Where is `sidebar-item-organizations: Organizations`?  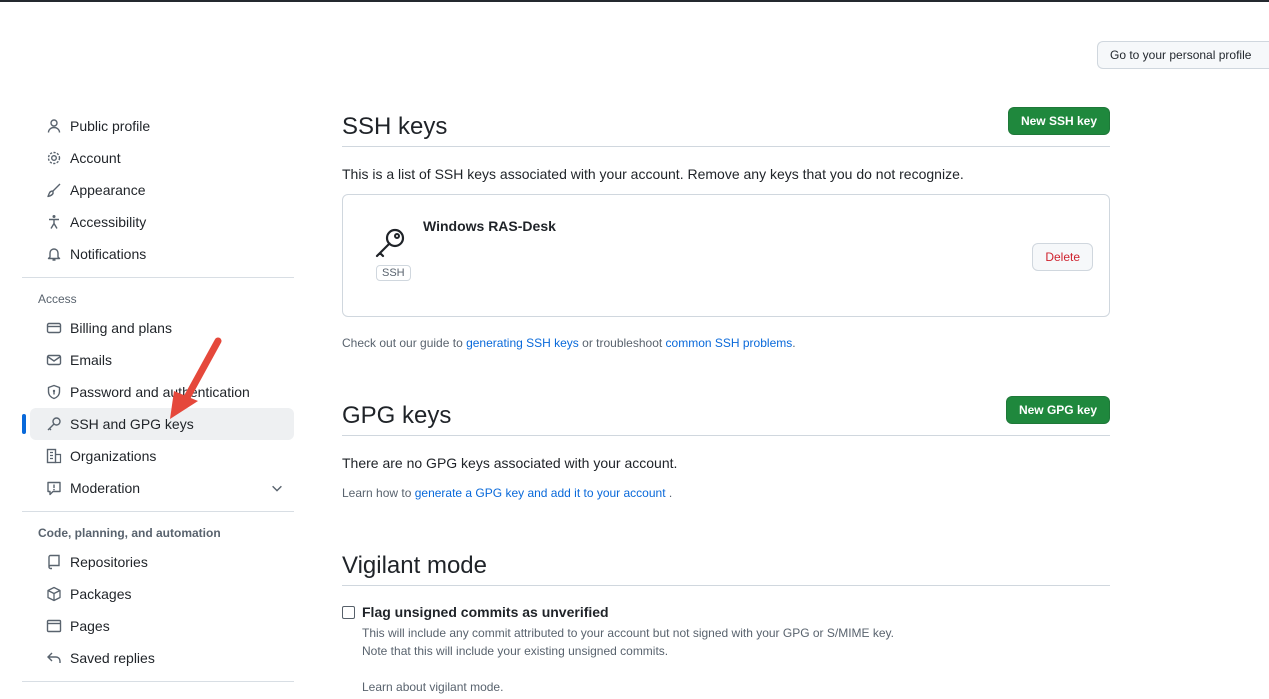
sidebar-item-organizations: Organizations is located at coordinates (162, 456).